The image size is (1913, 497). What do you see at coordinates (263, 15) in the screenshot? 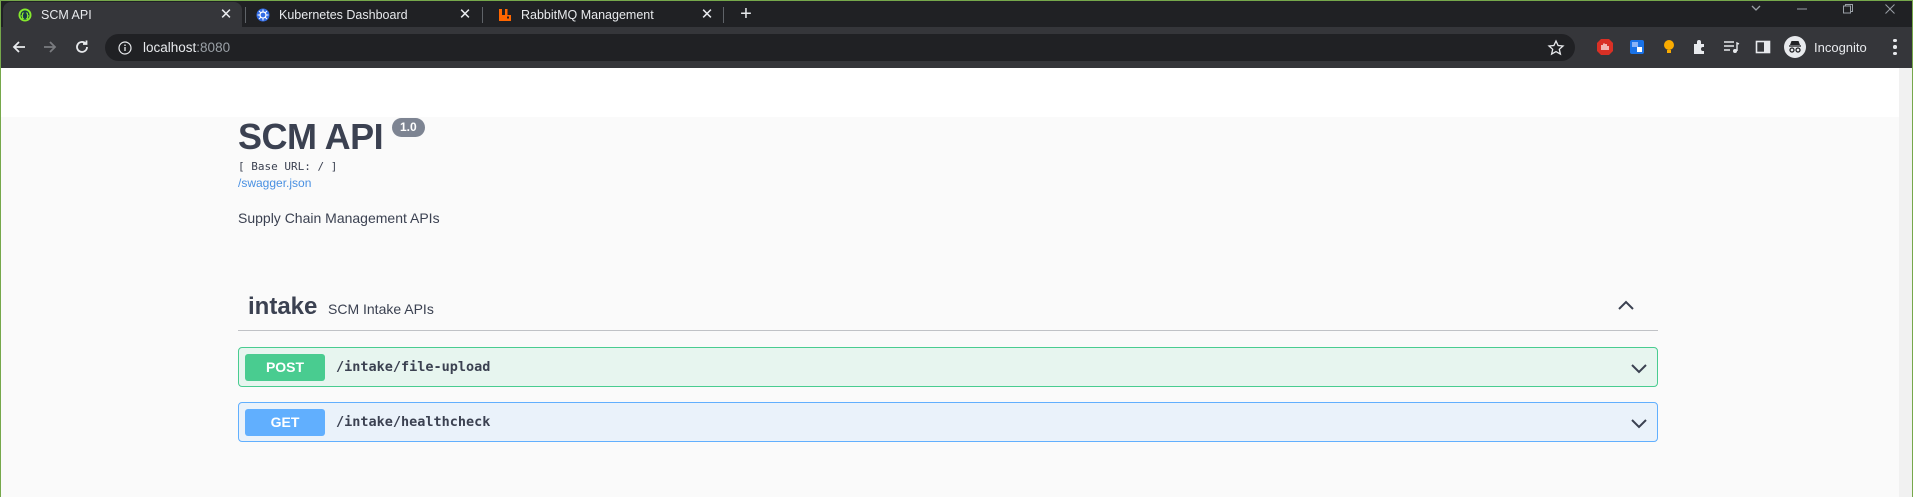
I see `kubernetes-icon` at bounding box center [263, 15].